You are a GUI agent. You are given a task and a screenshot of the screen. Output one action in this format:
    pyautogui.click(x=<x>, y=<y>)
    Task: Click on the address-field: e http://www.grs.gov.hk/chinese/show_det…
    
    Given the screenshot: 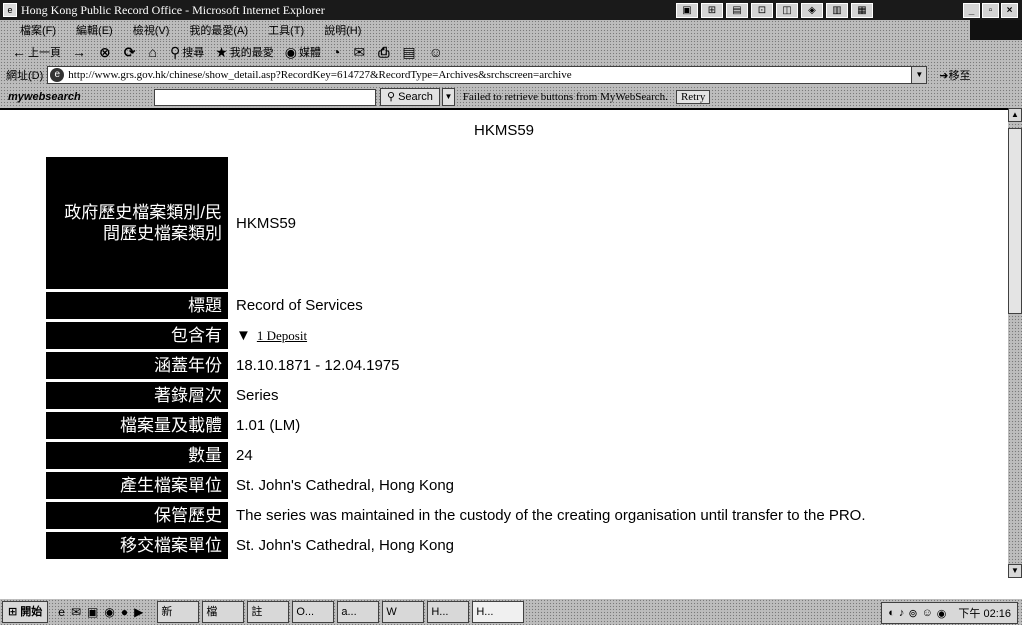 What is the action you would take?
    pyautogui.click(x=487, y=75)
    